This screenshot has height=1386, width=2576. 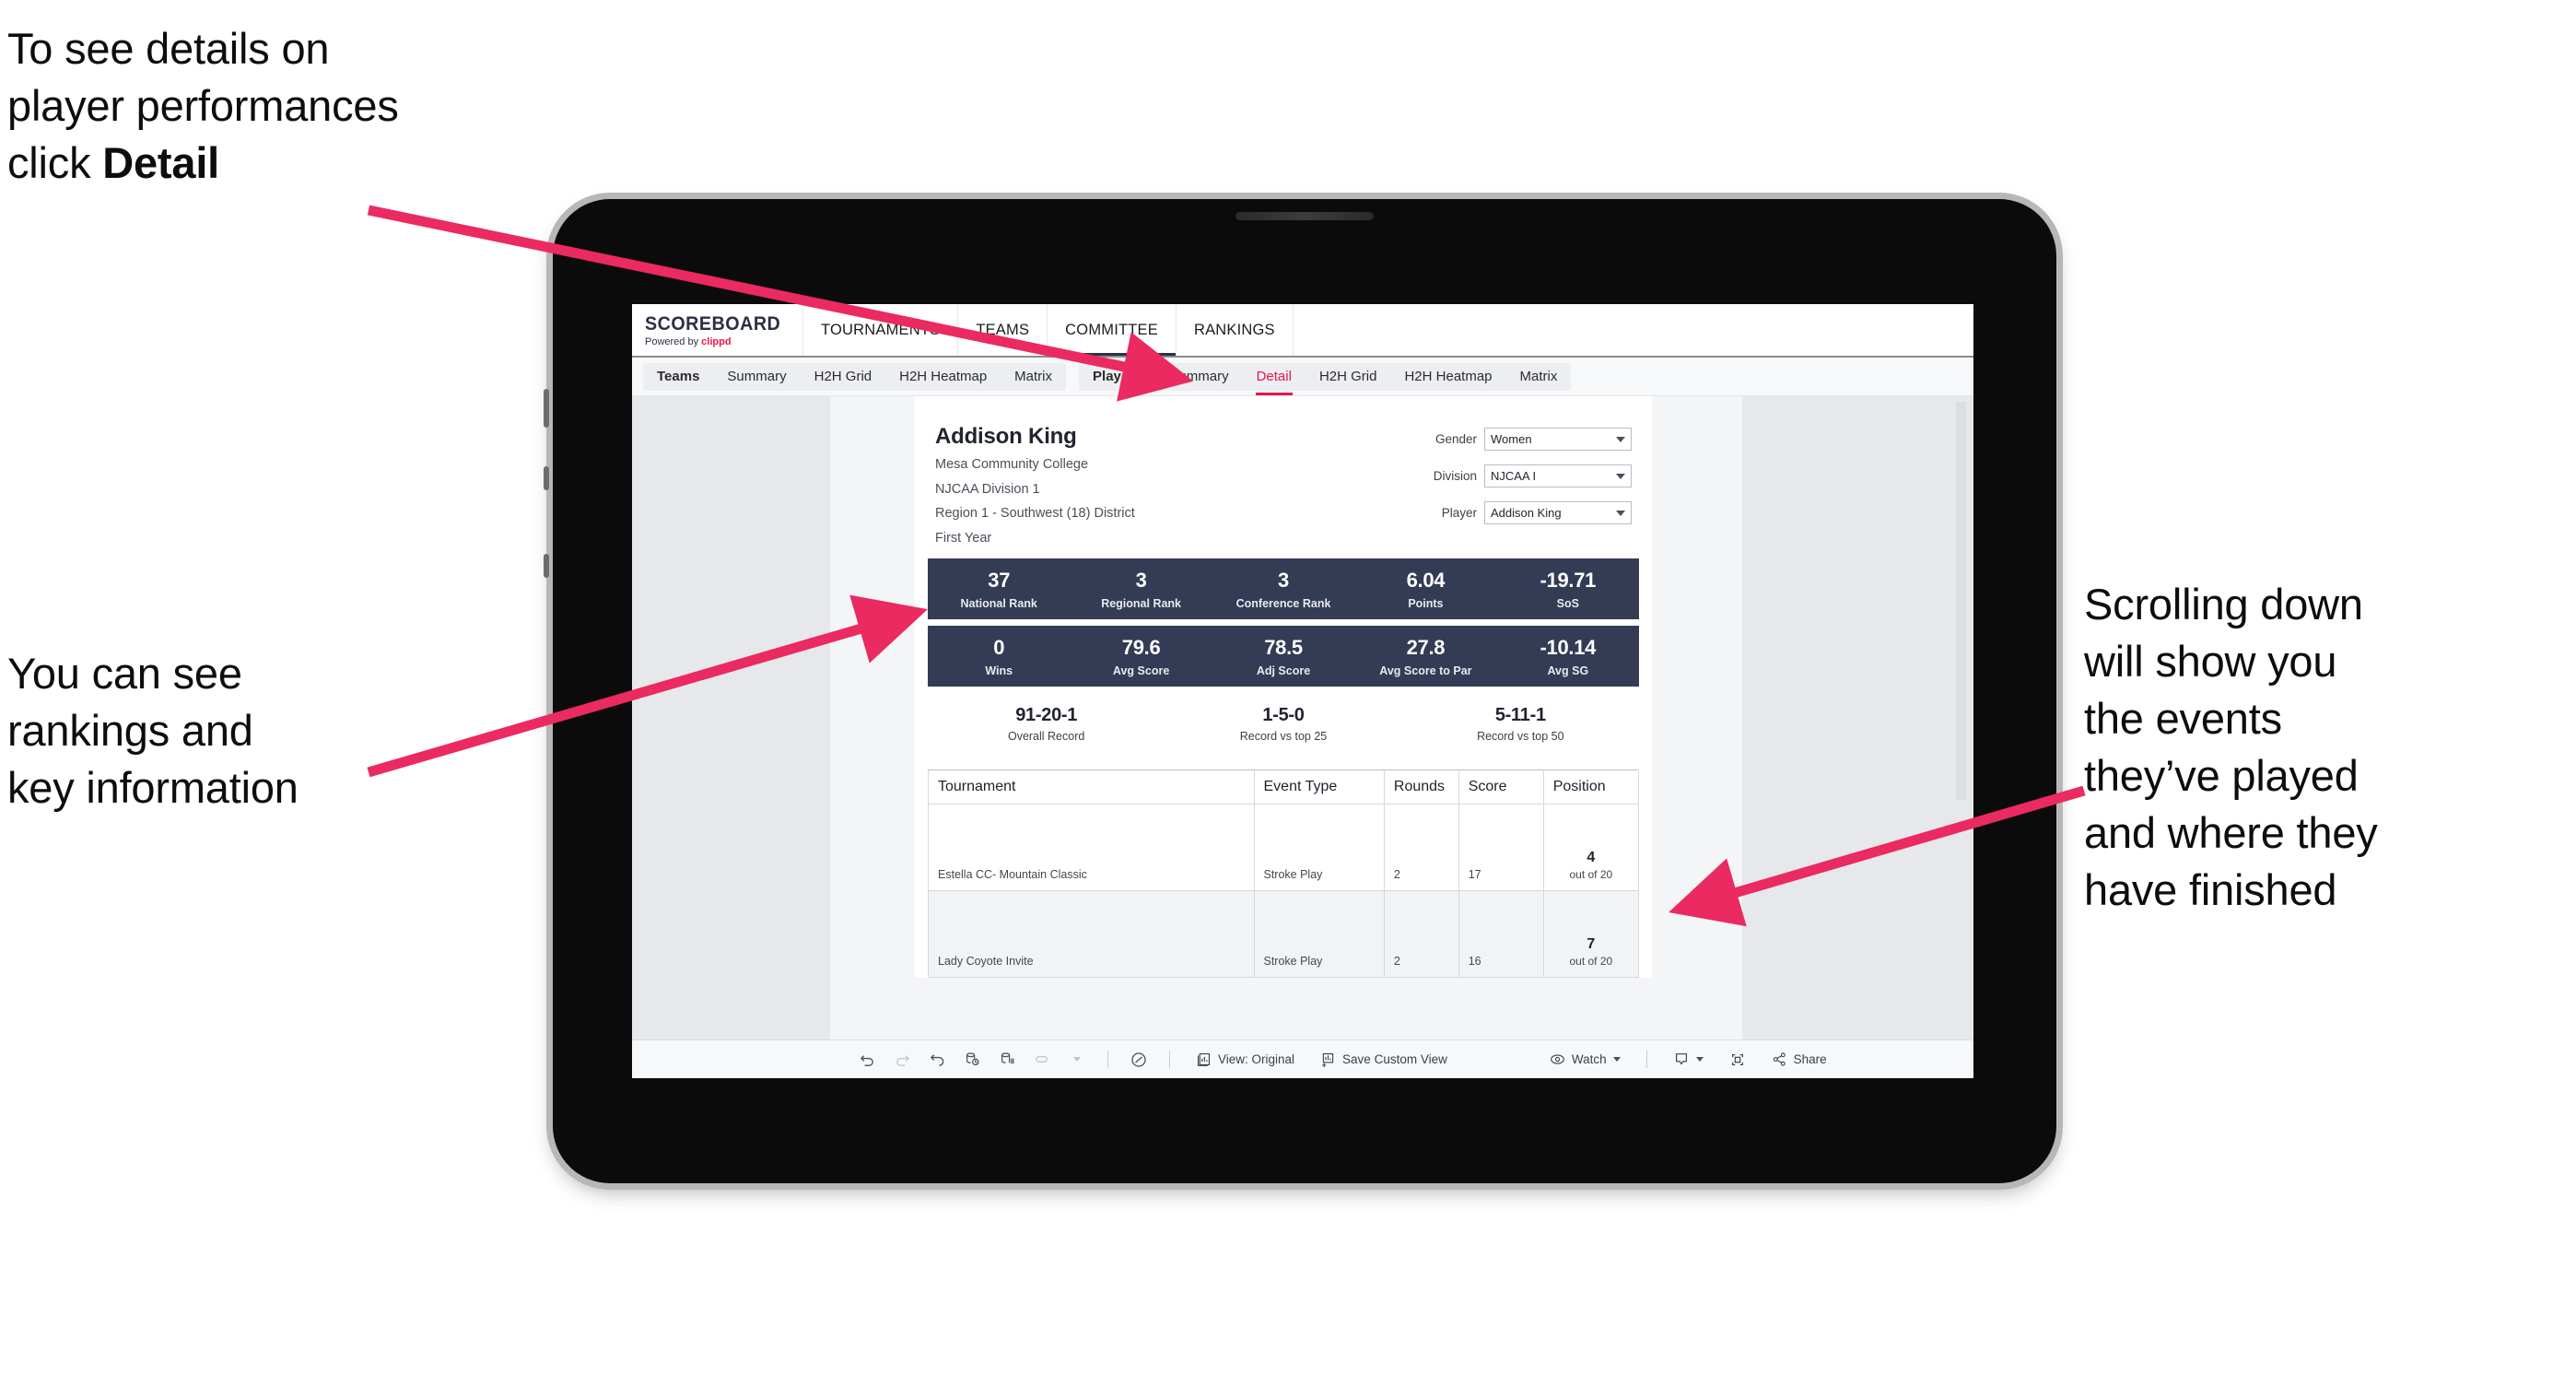 What do you see at coordinates (866, 1060) in the screenshot?
I see `undo-icon` at bounding box center [866, 1060].